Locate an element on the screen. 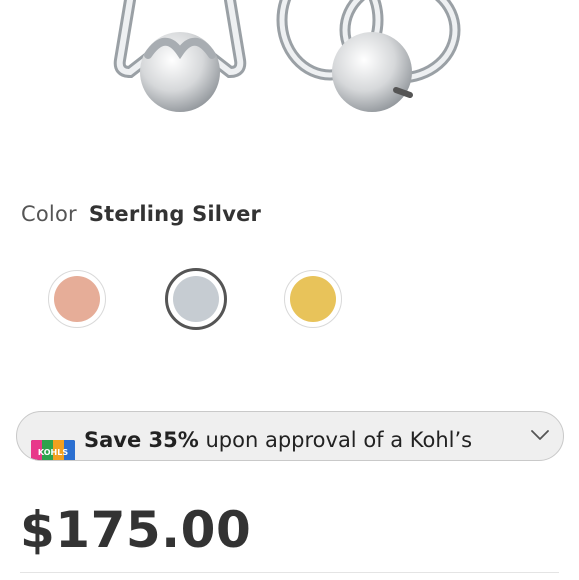  kohls-card-icon: KOHLS is located at coordinates (53, 450).